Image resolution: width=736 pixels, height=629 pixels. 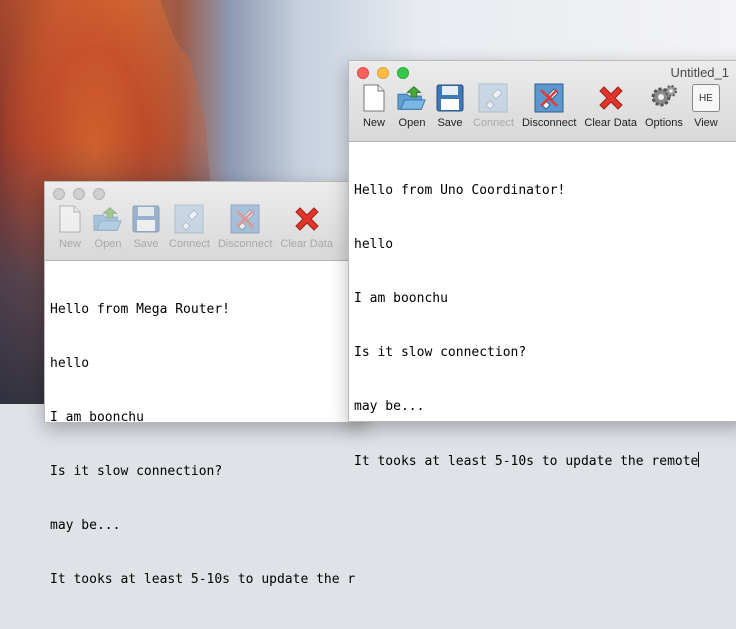 I want to click on hex-view-icon: HE, so click(x=706, y=98).